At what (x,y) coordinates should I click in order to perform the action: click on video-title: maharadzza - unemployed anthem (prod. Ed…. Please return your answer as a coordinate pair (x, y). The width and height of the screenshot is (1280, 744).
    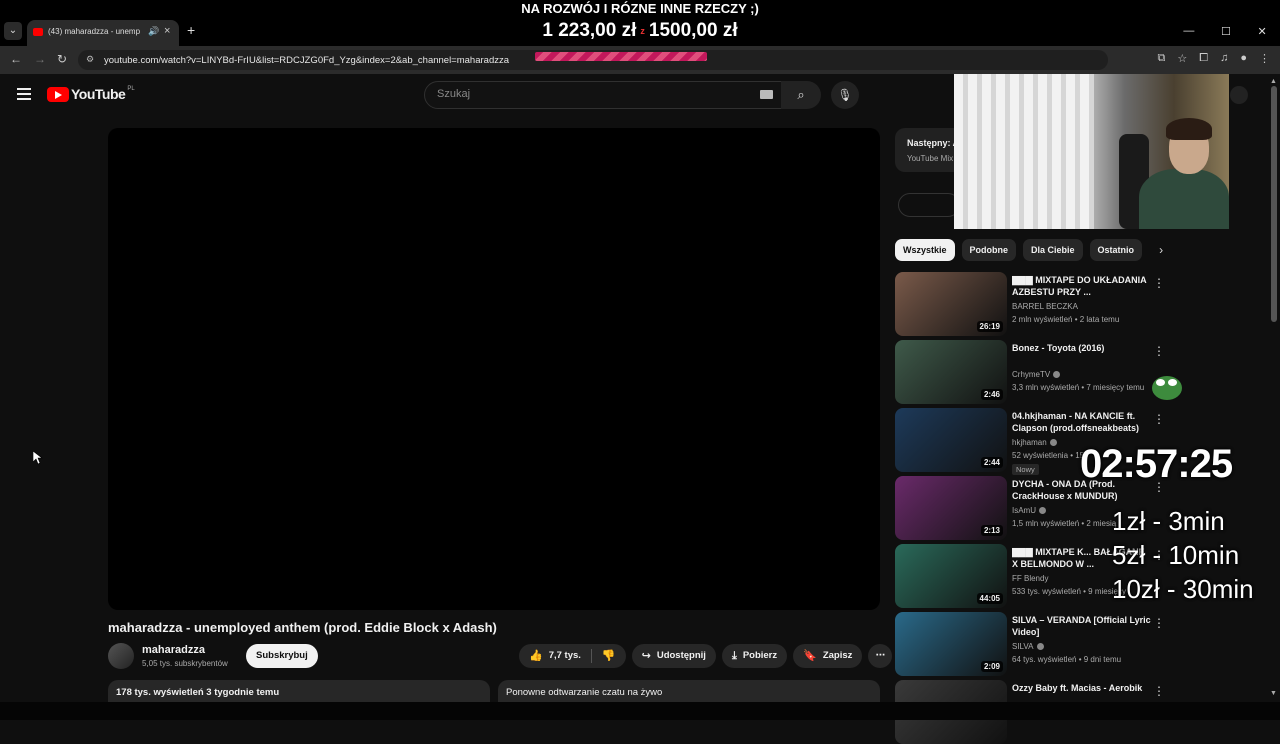
    Looking at the image, I should click on (302, 627).